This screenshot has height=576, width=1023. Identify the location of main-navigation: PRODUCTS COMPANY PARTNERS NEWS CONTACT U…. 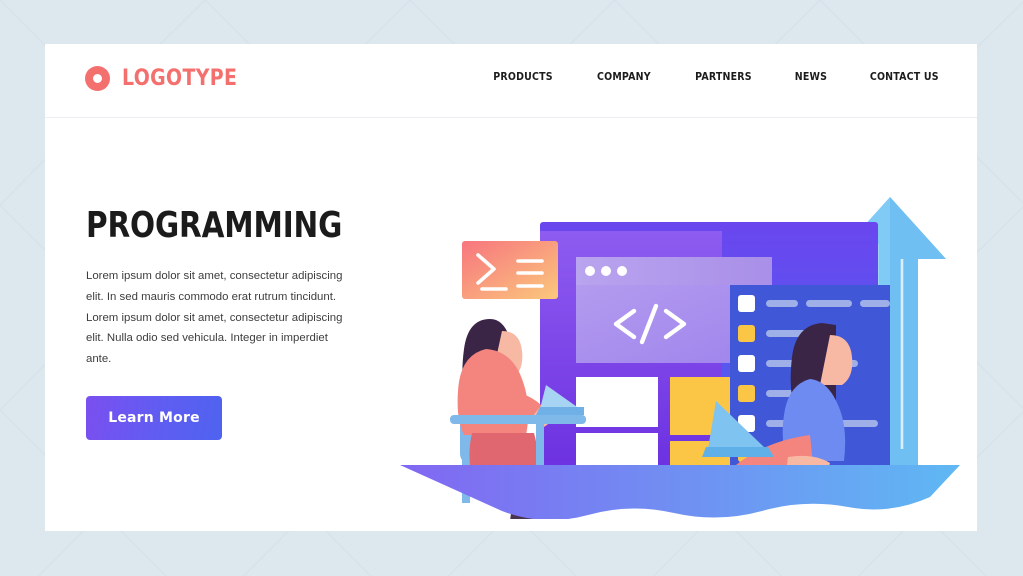
(716, 77).